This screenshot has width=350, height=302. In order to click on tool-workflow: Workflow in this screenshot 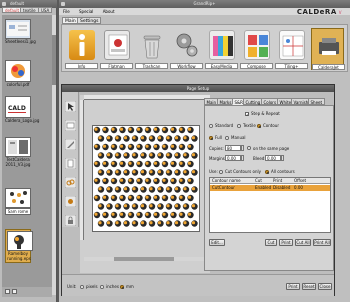, I will do `click(186, 49)`.